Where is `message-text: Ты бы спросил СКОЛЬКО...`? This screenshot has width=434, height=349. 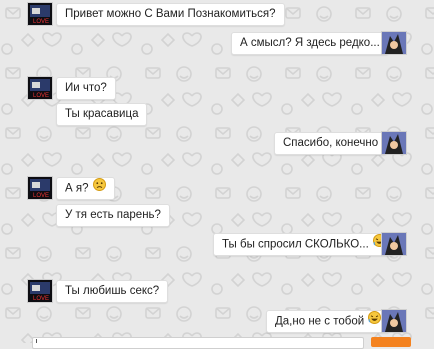 message-text: Ты бы спросил СКОЛЬКО... is located at coordinates (295, 244).